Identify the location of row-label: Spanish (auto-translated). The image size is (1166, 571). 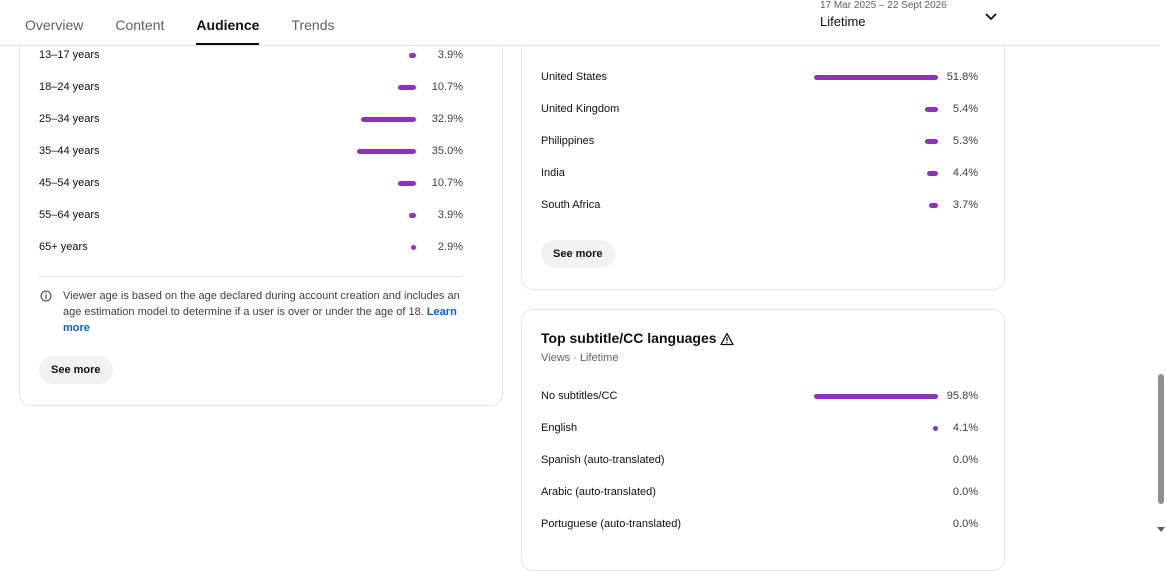
(603, 460).